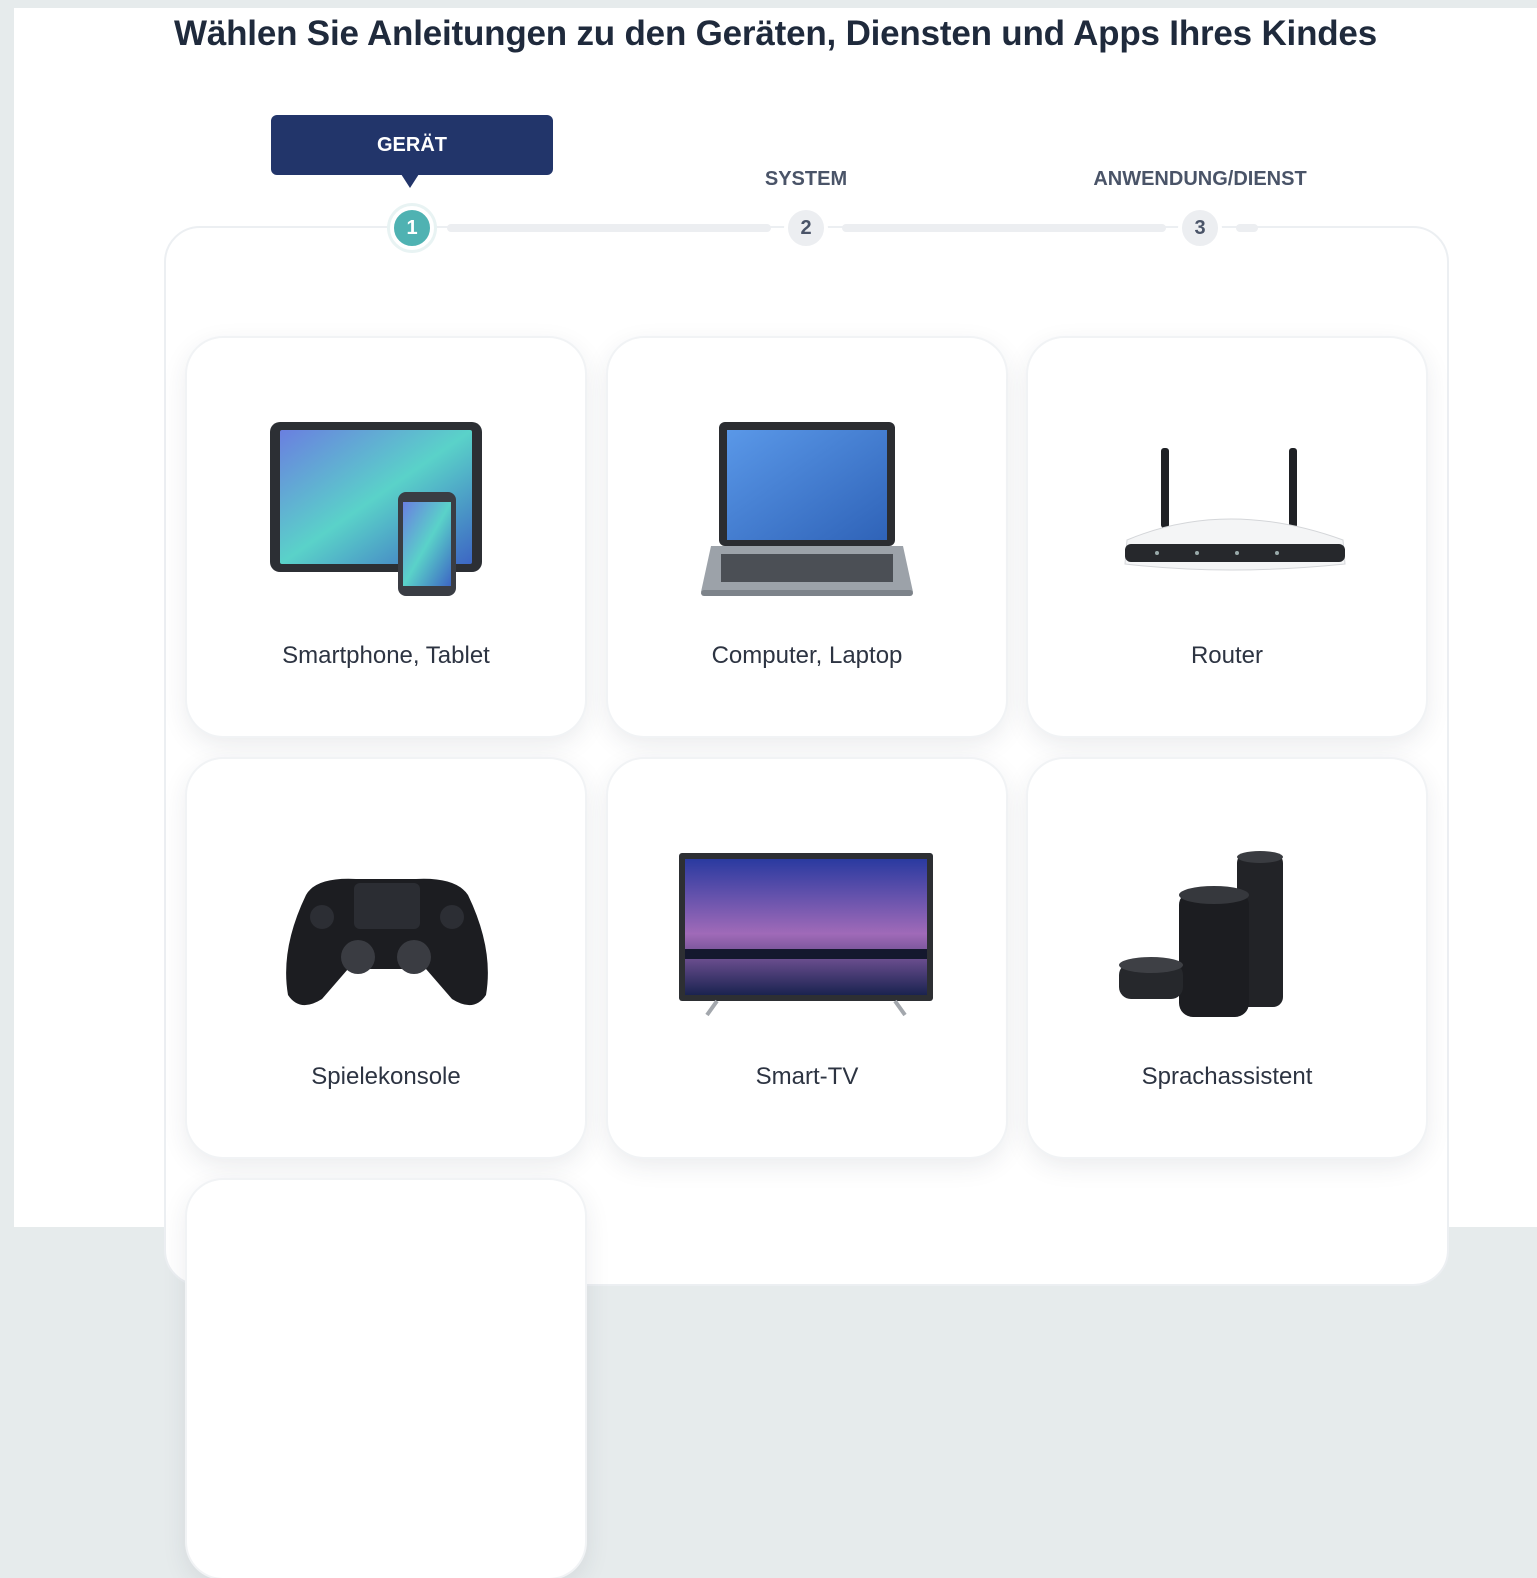  I want to click on step-label-application: ANWENDUNG/DIENST, so click(1199, 179).